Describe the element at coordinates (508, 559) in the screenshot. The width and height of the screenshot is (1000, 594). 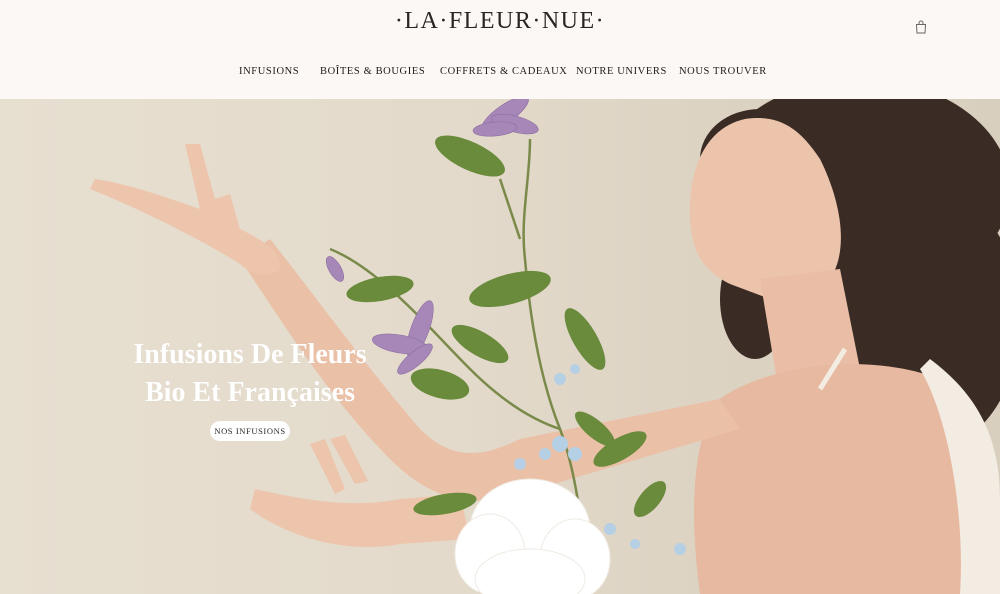
I see `arrow-down-icon` at that location.